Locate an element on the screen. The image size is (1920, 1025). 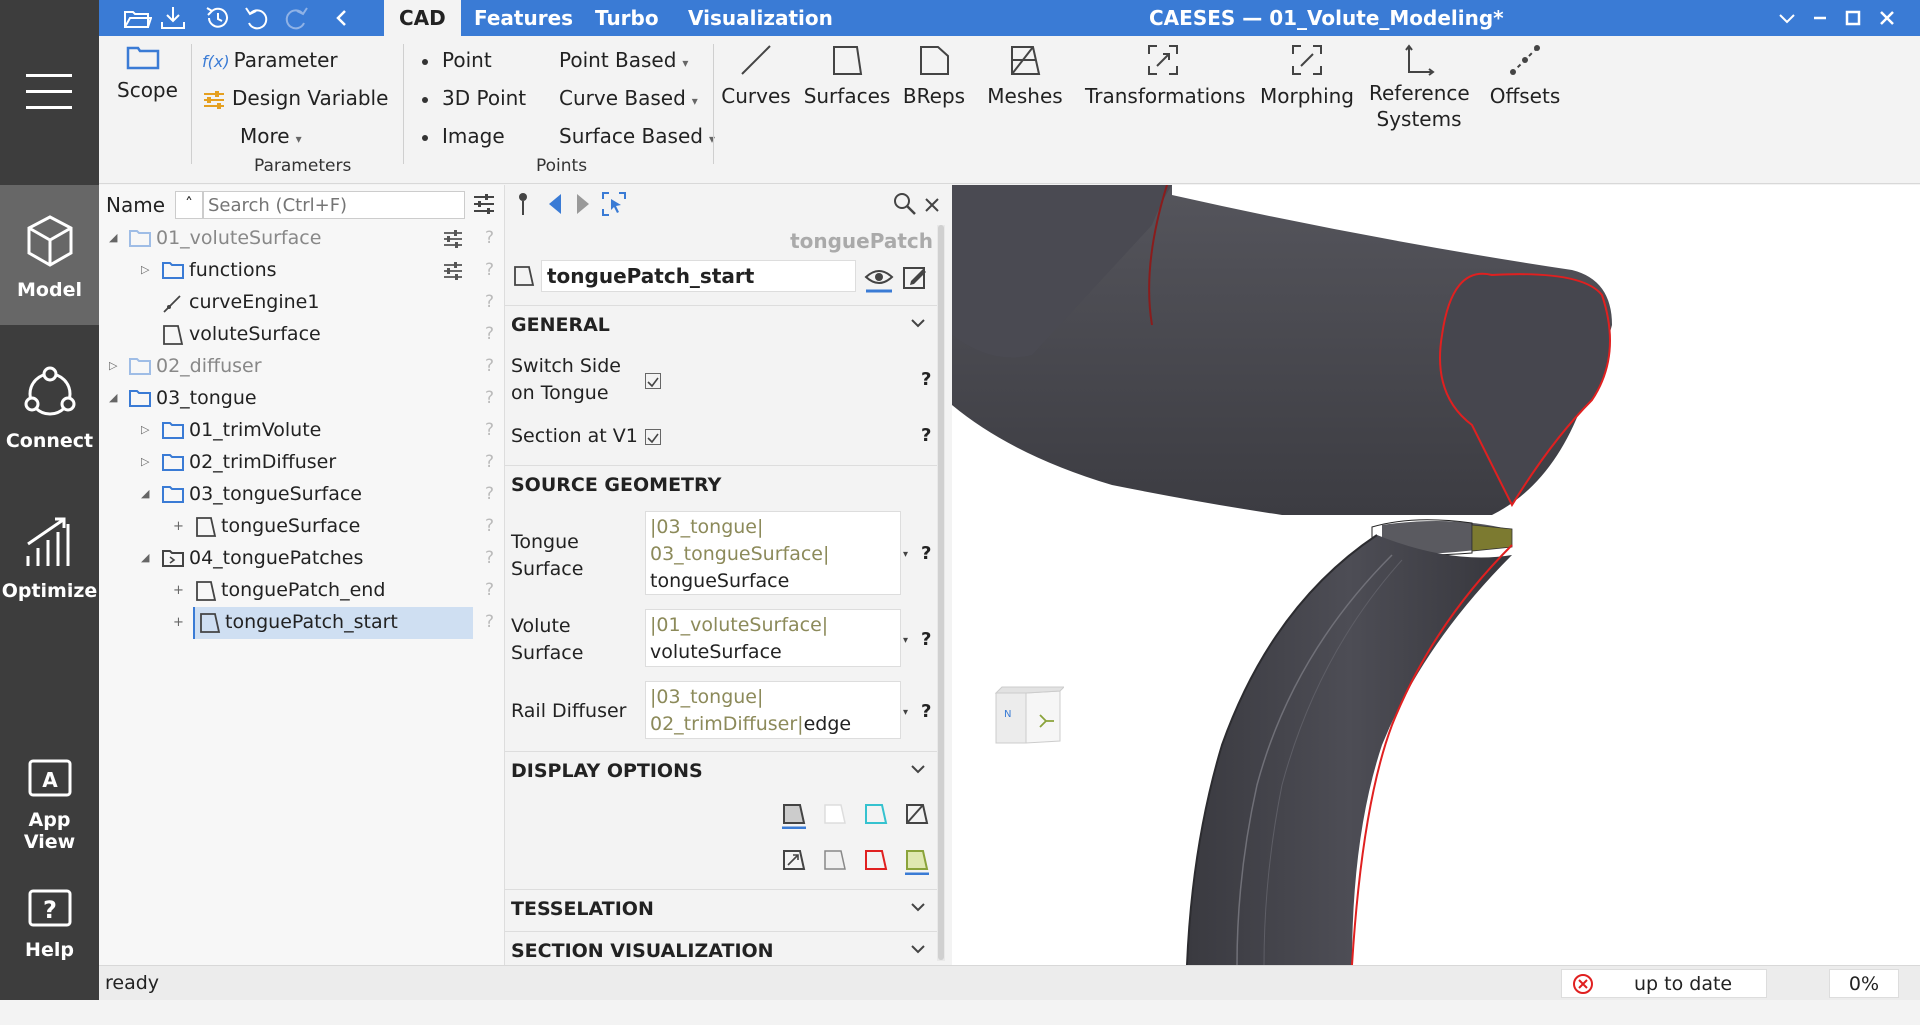
nav-help: ? Help is located at coordinates (49, 955).